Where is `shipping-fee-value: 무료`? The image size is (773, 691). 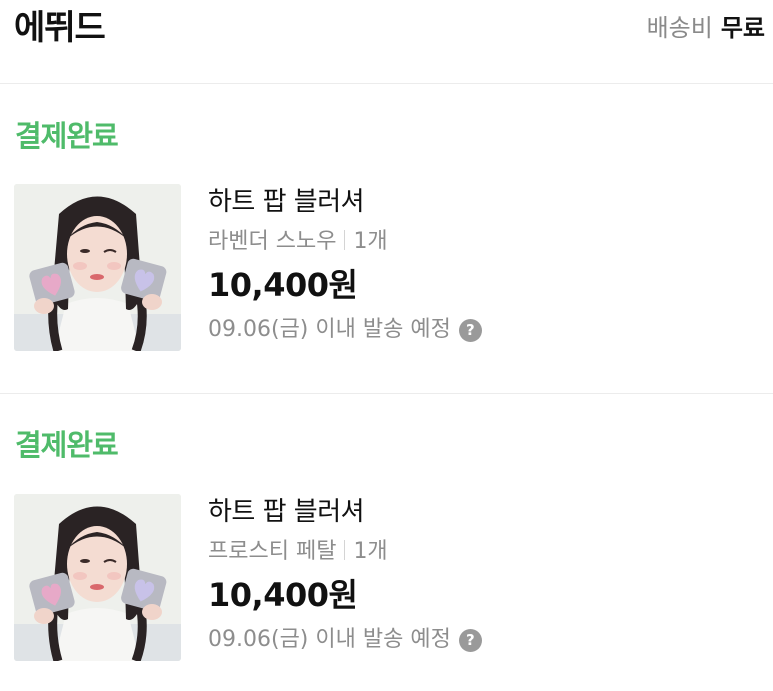 shipping-fee-value: 무료 is located at coordinates (742, 28).